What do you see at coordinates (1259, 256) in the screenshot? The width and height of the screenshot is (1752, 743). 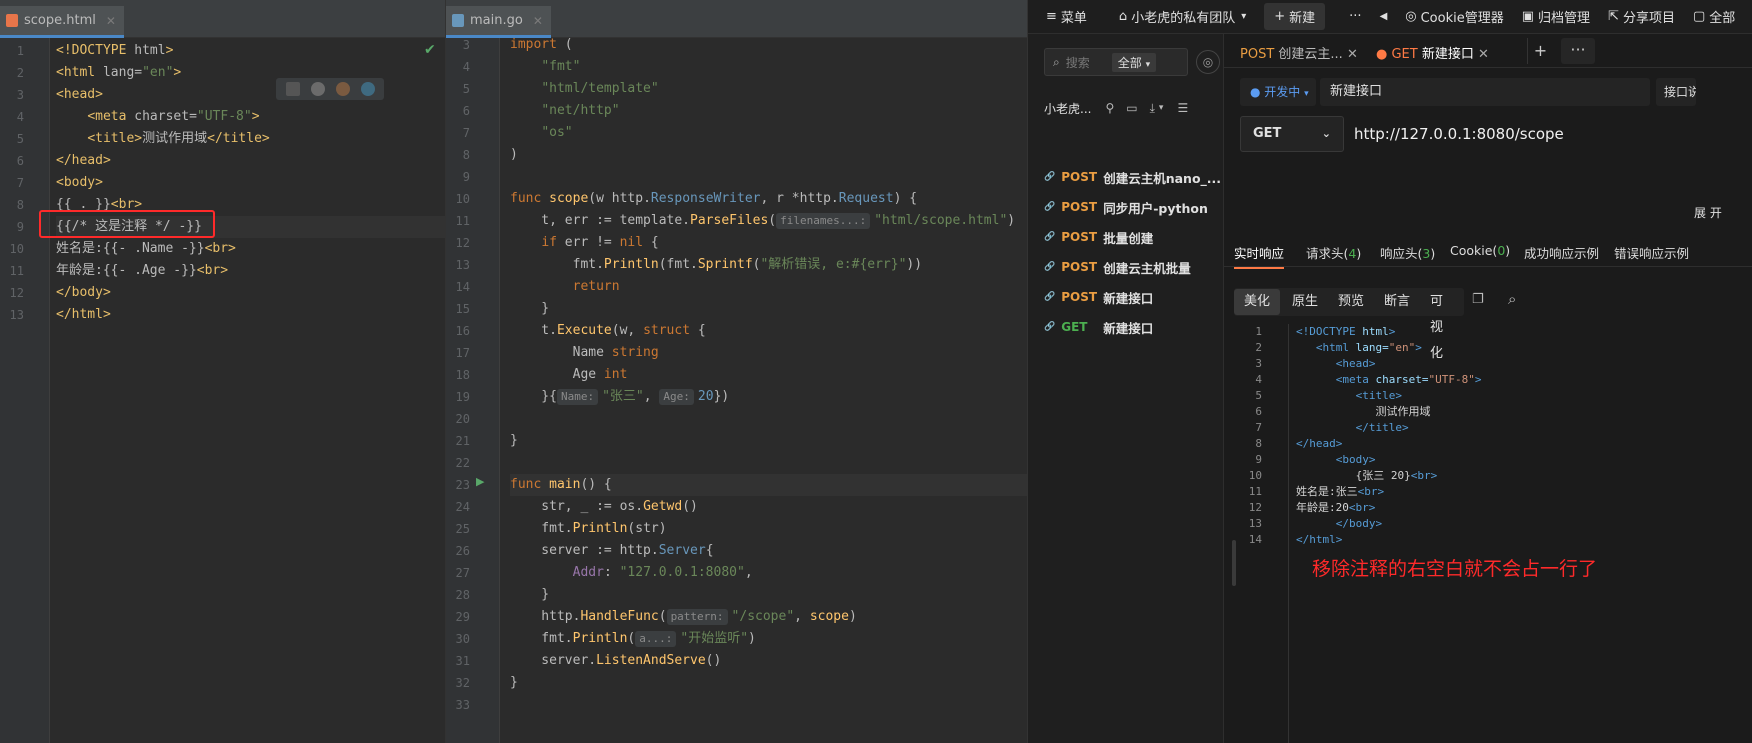 I see `response-tab: 实时响应` at bounding box center [1259, 256].